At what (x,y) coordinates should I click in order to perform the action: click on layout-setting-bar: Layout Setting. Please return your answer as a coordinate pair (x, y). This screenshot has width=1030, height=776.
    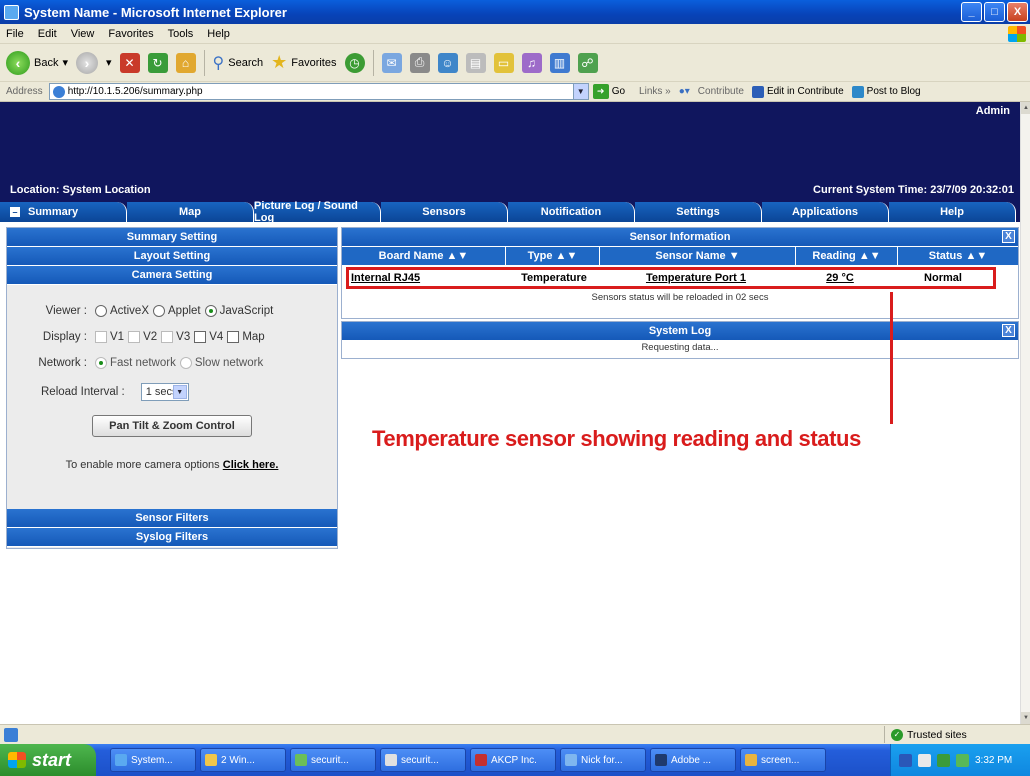
    Looking at the image, I should click on (172, 256).